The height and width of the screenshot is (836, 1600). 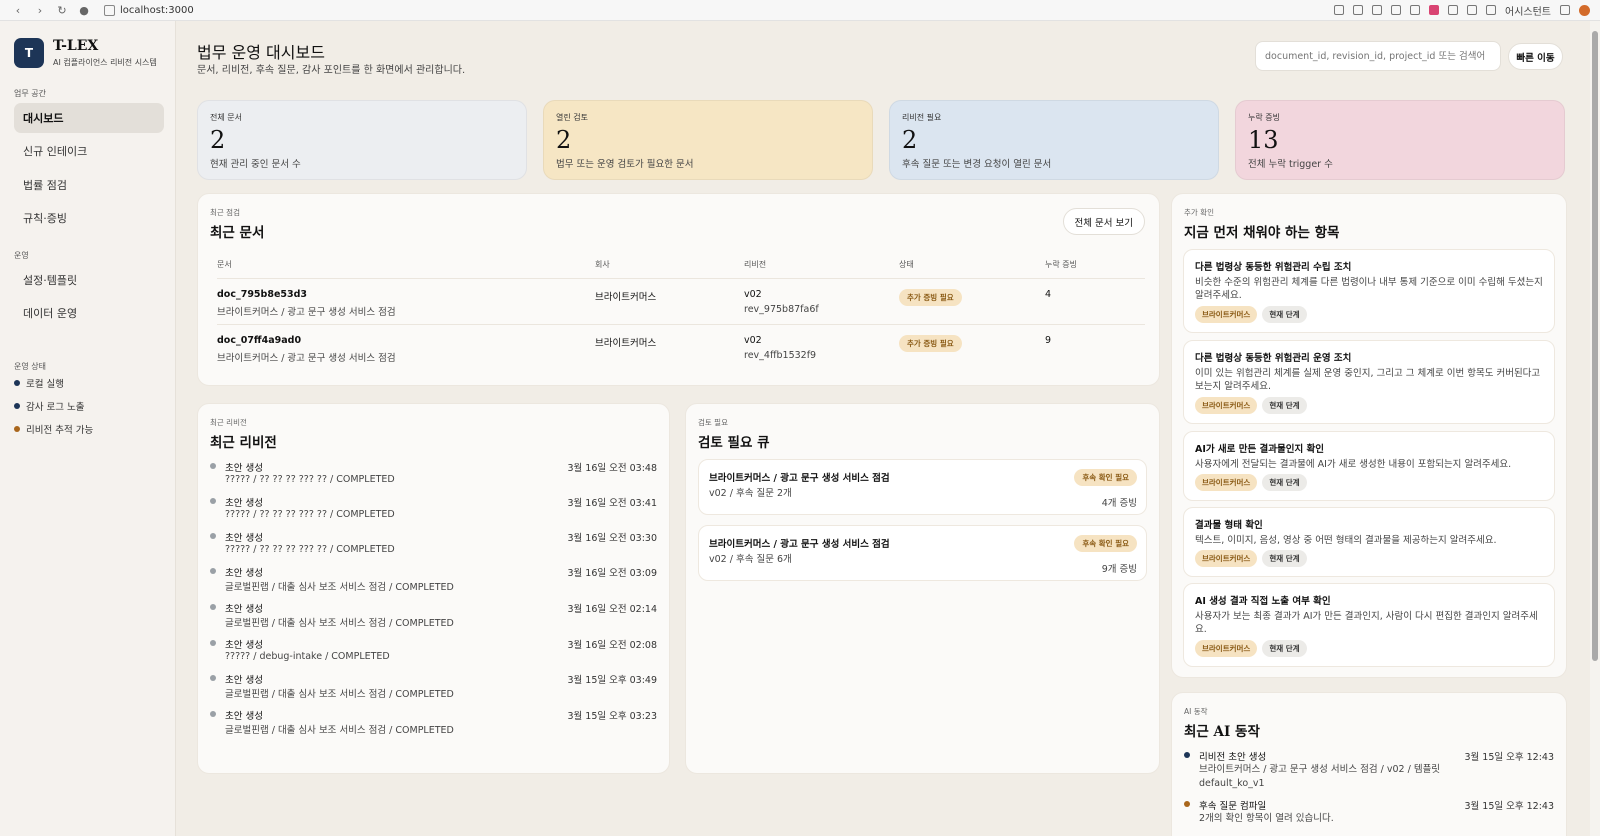 I want to click on reload-icon: ↻, so click(x=62, y=10).